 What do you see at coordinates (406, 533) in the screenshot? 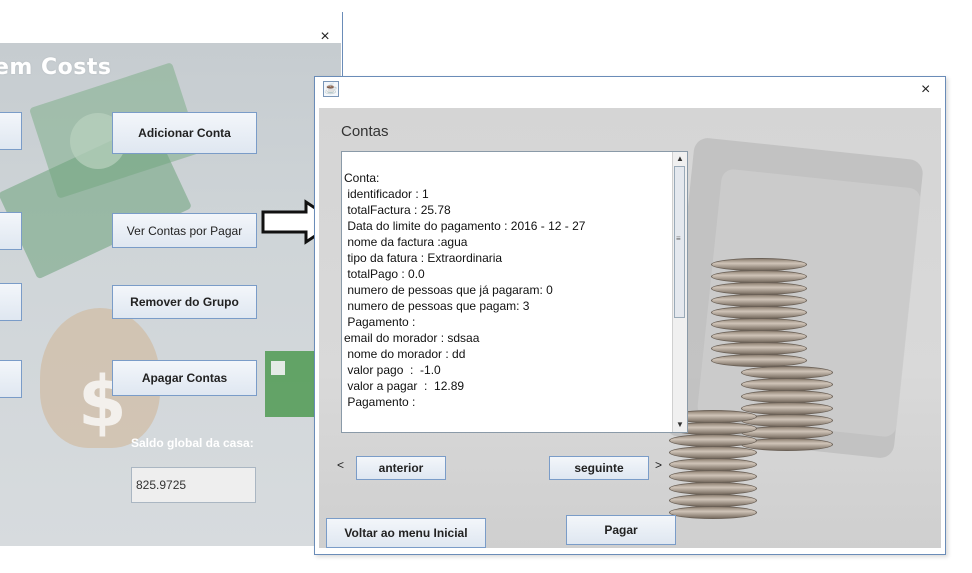
I see `voltar-menu-button: Voltar ao menu Inicial` at bounding box center [406, 533].